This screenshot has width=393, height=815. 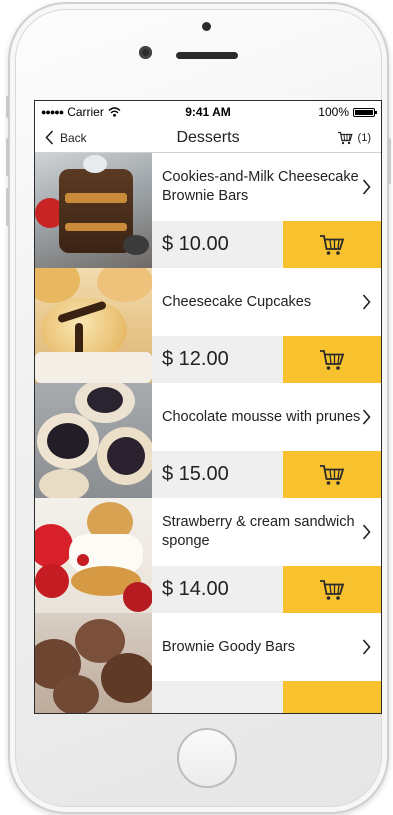 I want to click on battery-percent: 100%, so click(x=333, y=112).